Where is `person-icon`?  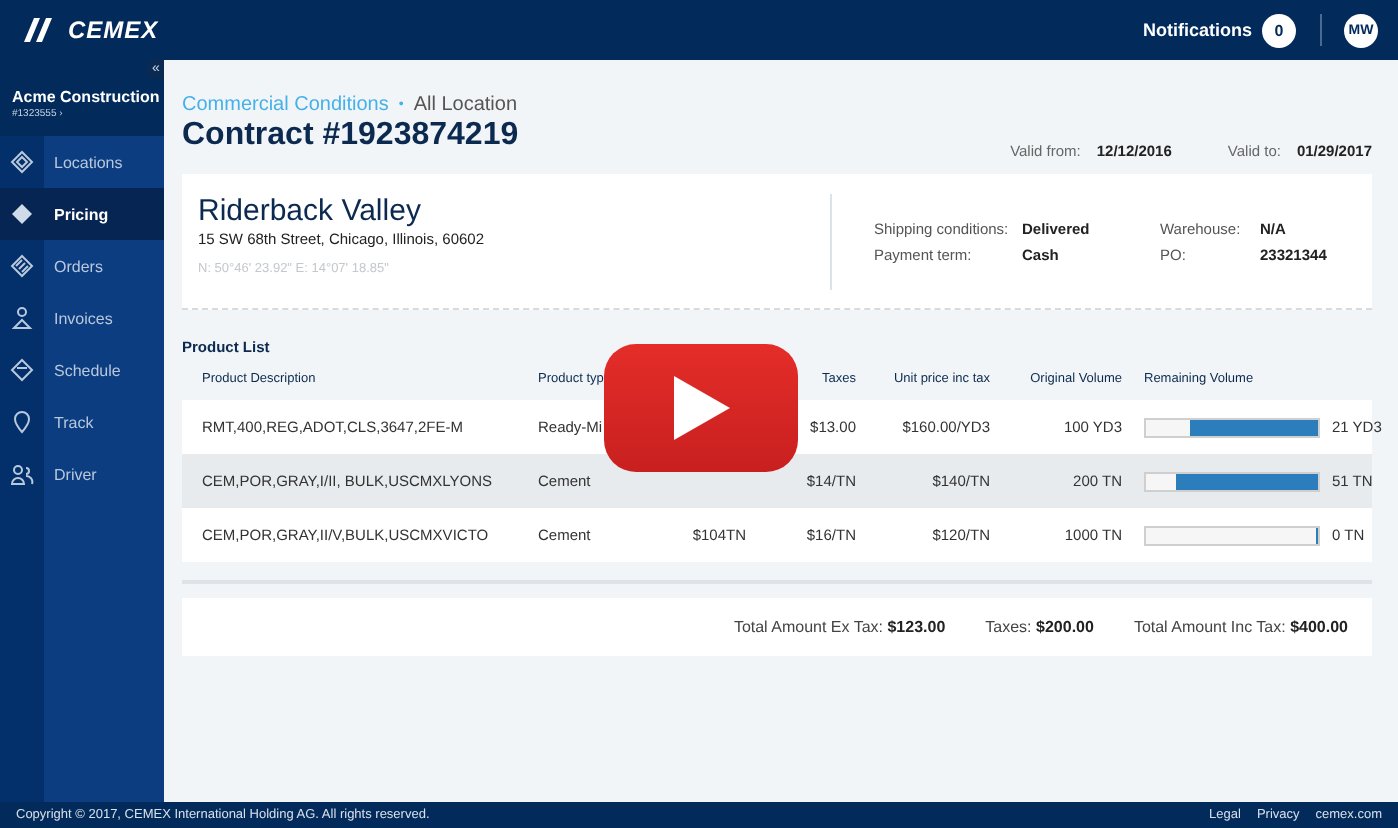 person-icon is located at coordinates (22, 318).